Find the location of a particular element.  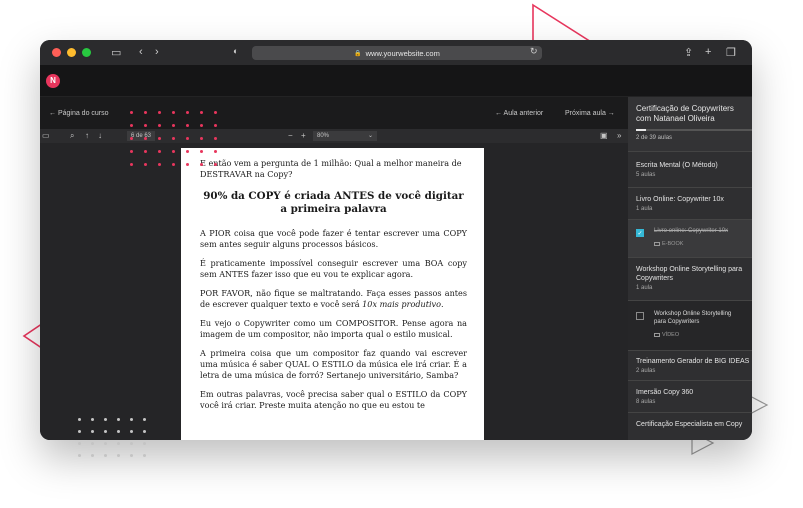

next-lesson-link: Próxima aula → is located at coordinates (590, 113).